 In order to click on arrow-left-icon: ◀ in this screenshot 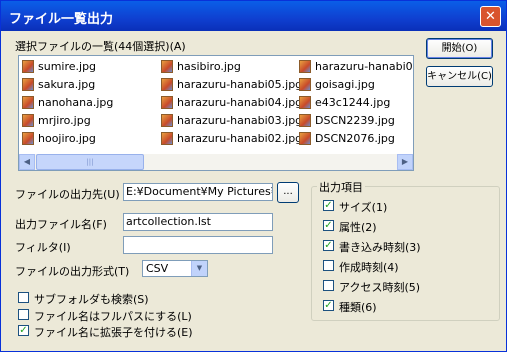, I will do `click(27, 161)`.